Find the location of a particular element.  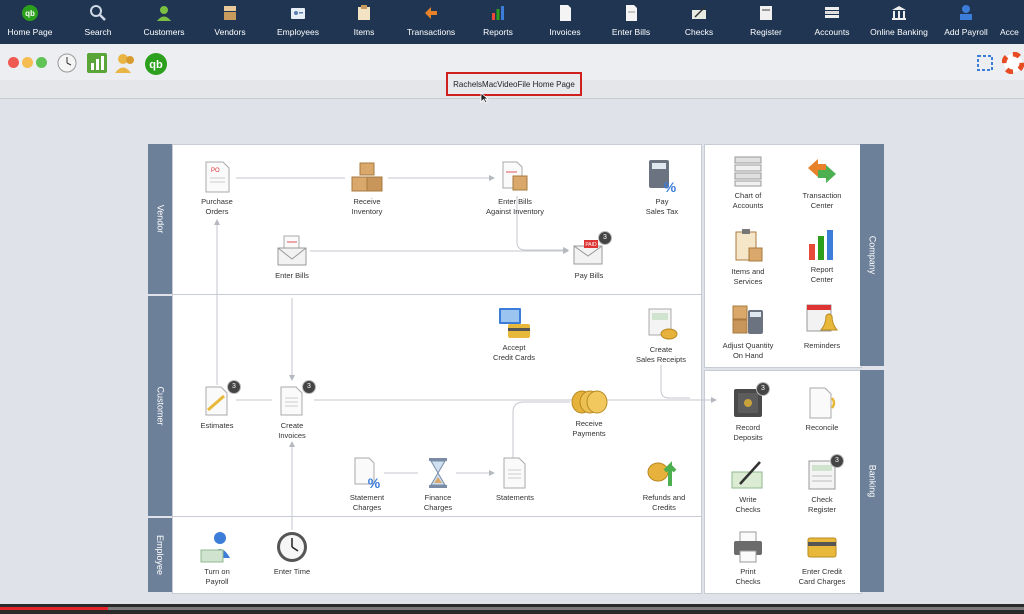

report-center-node: Report Center is located at coordinates (822, 256).